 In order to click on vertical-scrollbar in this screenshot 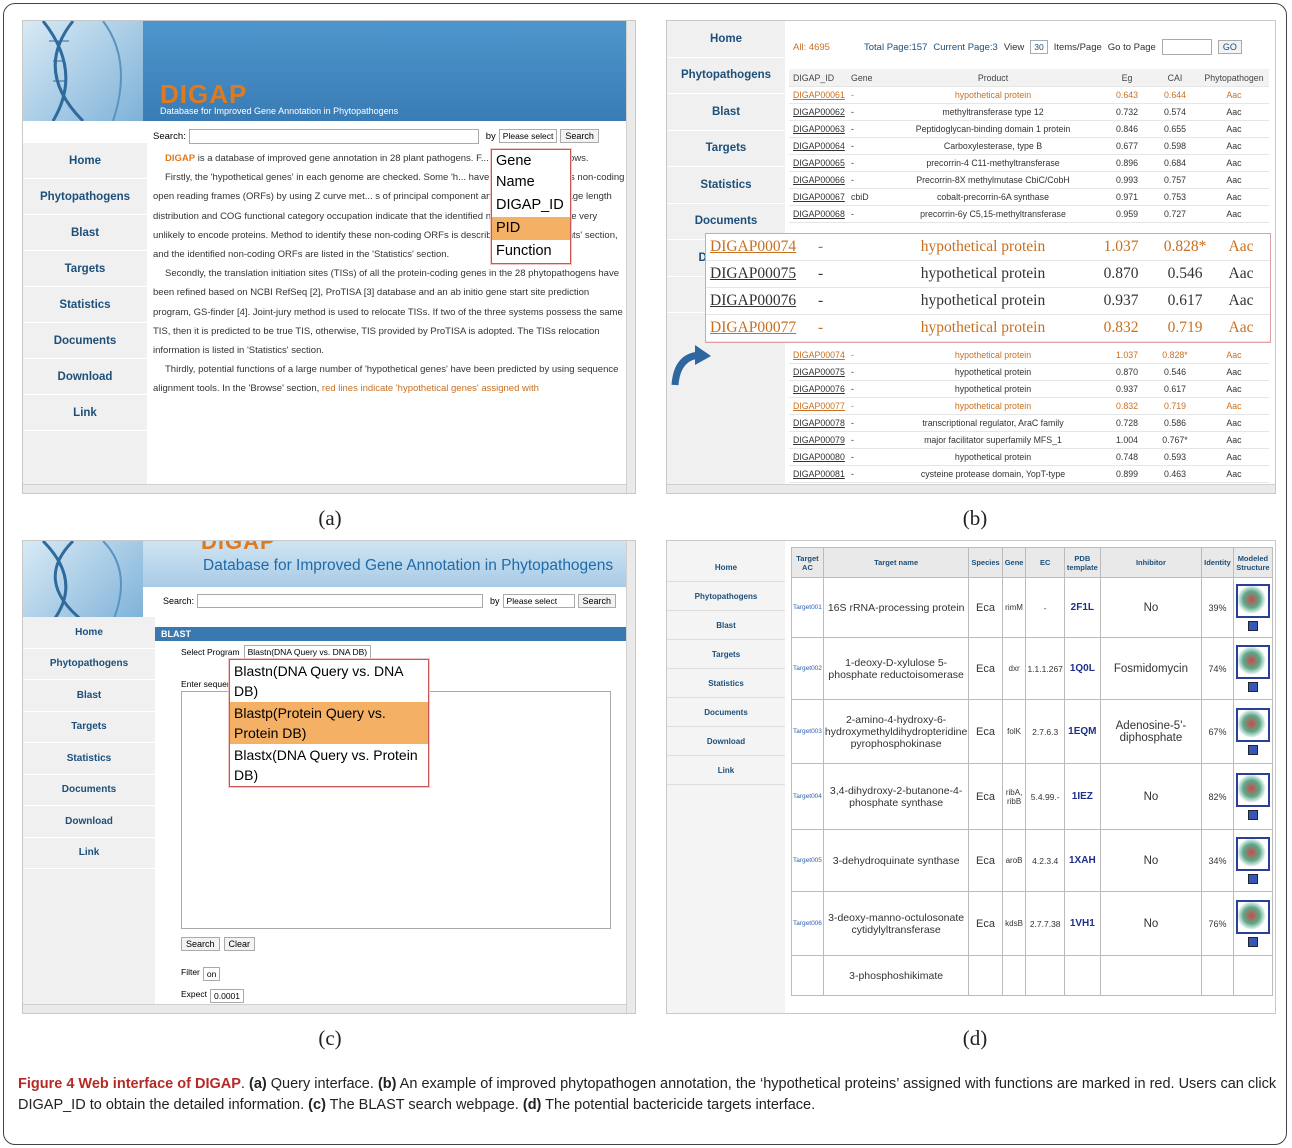, I will do `click(630, 257)`.